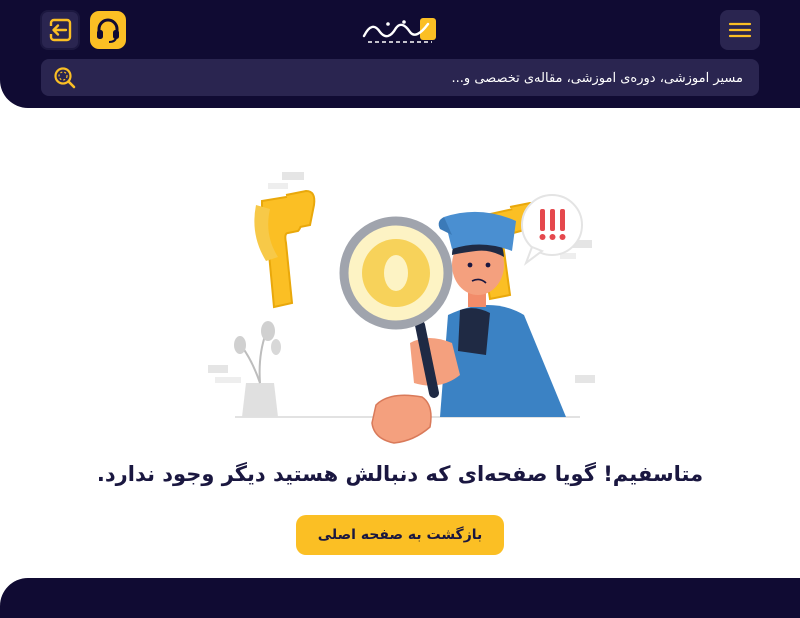  I want to click on login-button, so click(60, 30).